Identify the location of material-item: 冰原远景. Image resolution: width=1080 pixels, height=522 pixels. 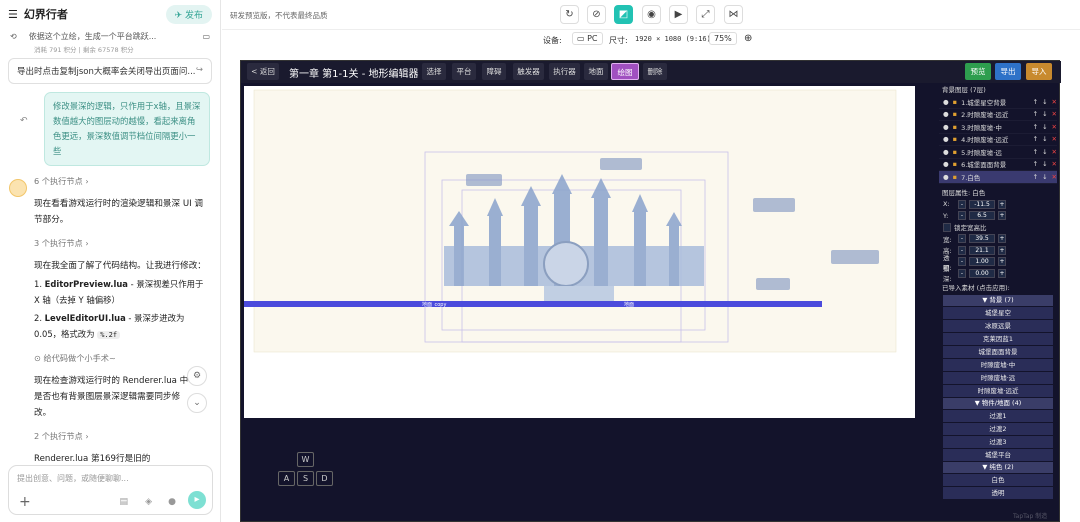
(998, 326).